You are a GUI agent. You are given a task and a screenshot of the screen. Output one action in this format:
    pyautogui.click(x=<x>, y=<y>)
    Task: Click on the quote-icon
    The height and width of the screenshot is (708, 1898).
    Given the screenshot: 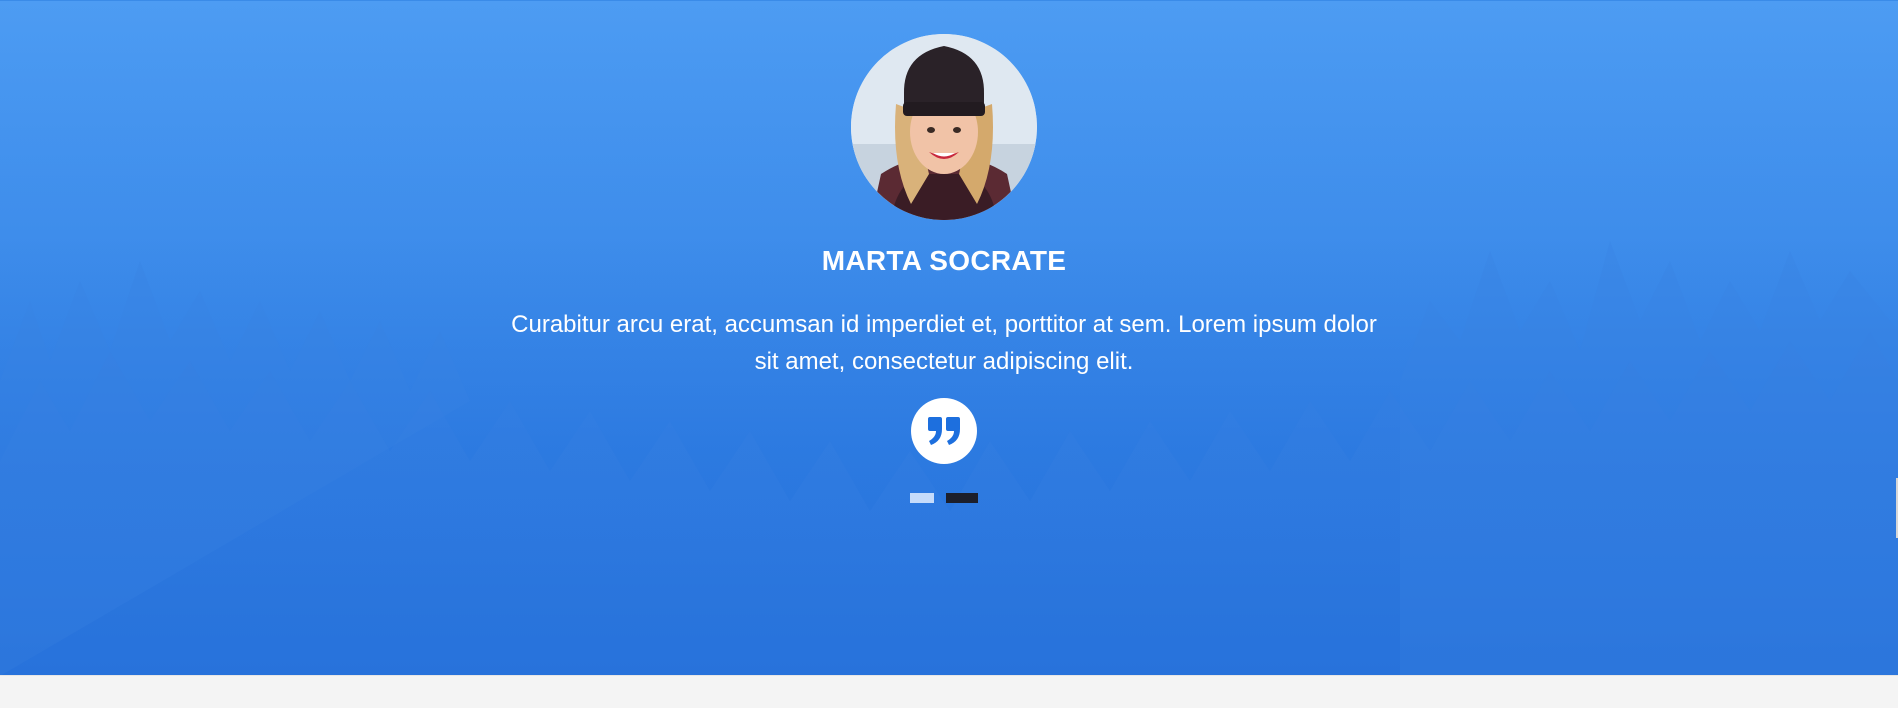 What is the action you would take?
    pyautogui.click(x=944, y=431)
    